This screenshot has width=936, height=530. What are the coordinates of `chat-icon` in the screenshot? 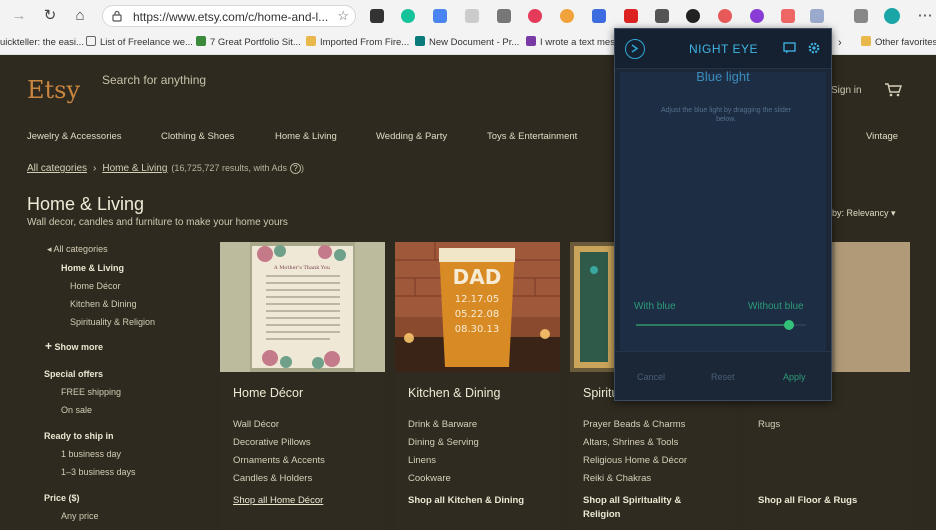 It's located at (789, 48).